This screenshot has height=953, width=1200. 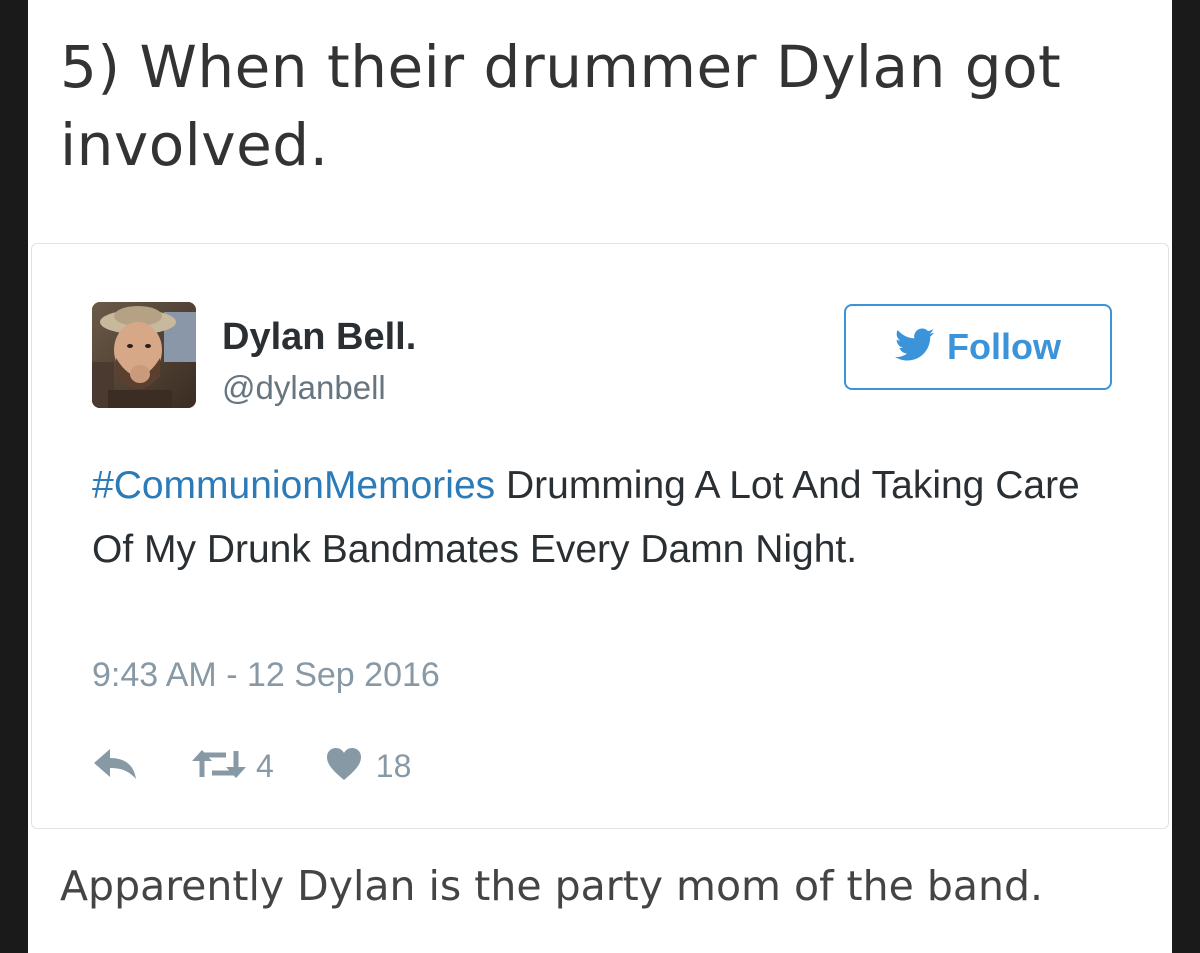 What do you see at coordinates (369, 766) in the screenshot?
I see `like-button: 18` at bounding box center [369, 766].